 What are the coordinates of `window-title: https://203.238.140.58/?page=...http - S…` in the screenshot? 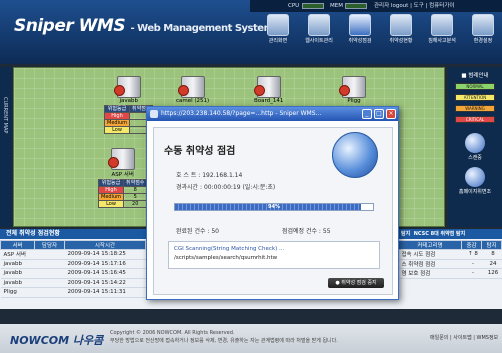 It's located at (241, 113).